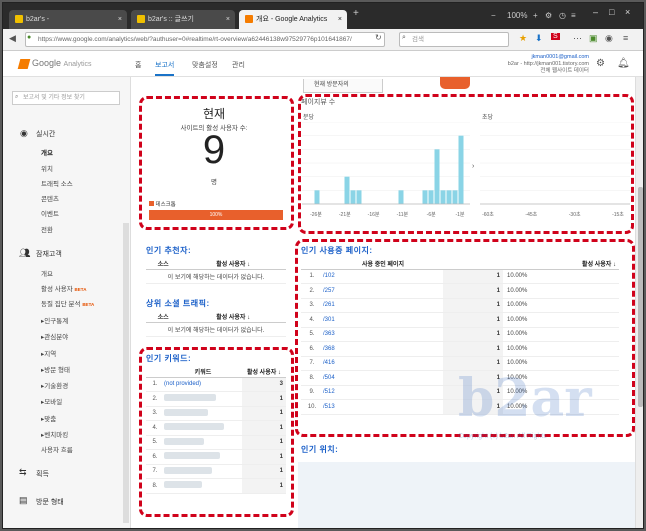 This screenshot has height=531, width=646. Describe the element at coordinates (45, 134) in the screenshot. I see `sidebar-section-realtime: 실시간` at that location.